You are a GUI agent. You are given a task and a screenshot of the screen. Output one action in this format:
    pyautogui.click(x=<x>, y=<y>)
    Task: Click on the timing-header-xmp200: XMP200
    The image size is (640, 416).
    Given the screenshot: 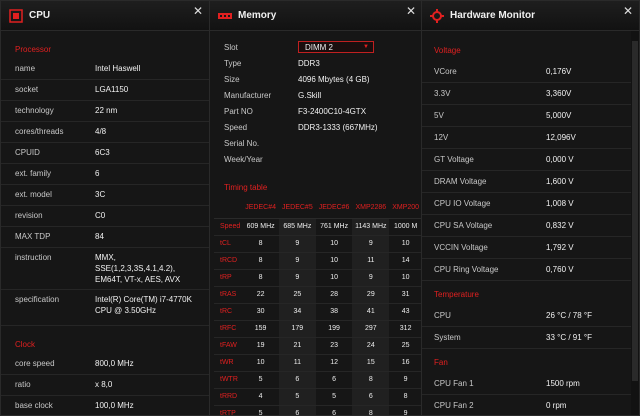 What is the action you would take?
    pyautogui.click(x=405, y=208)
    